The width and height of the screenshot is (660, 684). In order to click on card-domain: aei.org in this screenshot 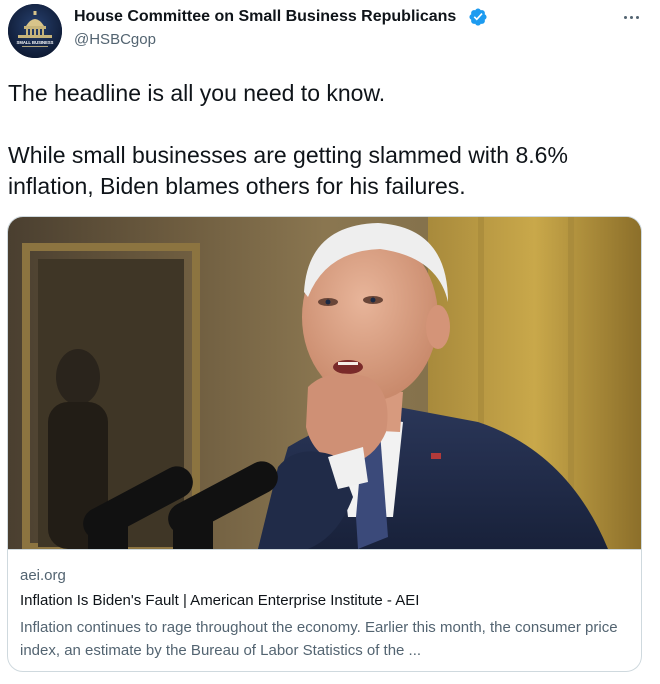, I will do `click(43, 575)`.